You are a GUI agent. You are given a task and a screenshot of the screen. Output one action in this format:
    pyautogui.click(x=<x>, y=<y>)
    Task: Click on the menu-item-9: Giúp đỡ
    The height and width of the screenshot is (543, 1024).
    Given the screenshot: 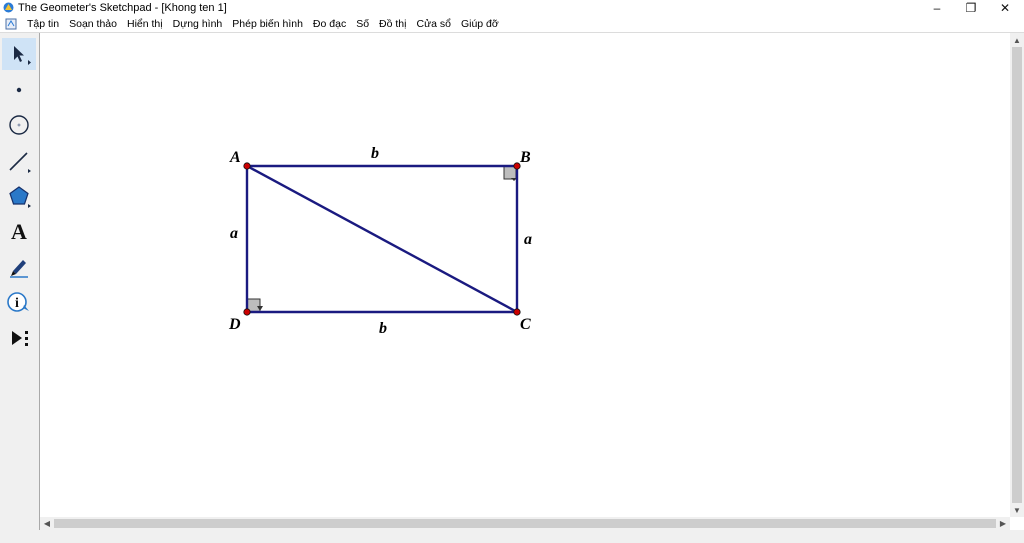 What is the action you would take?
    pyautogui.click(x=480, y=24)
    